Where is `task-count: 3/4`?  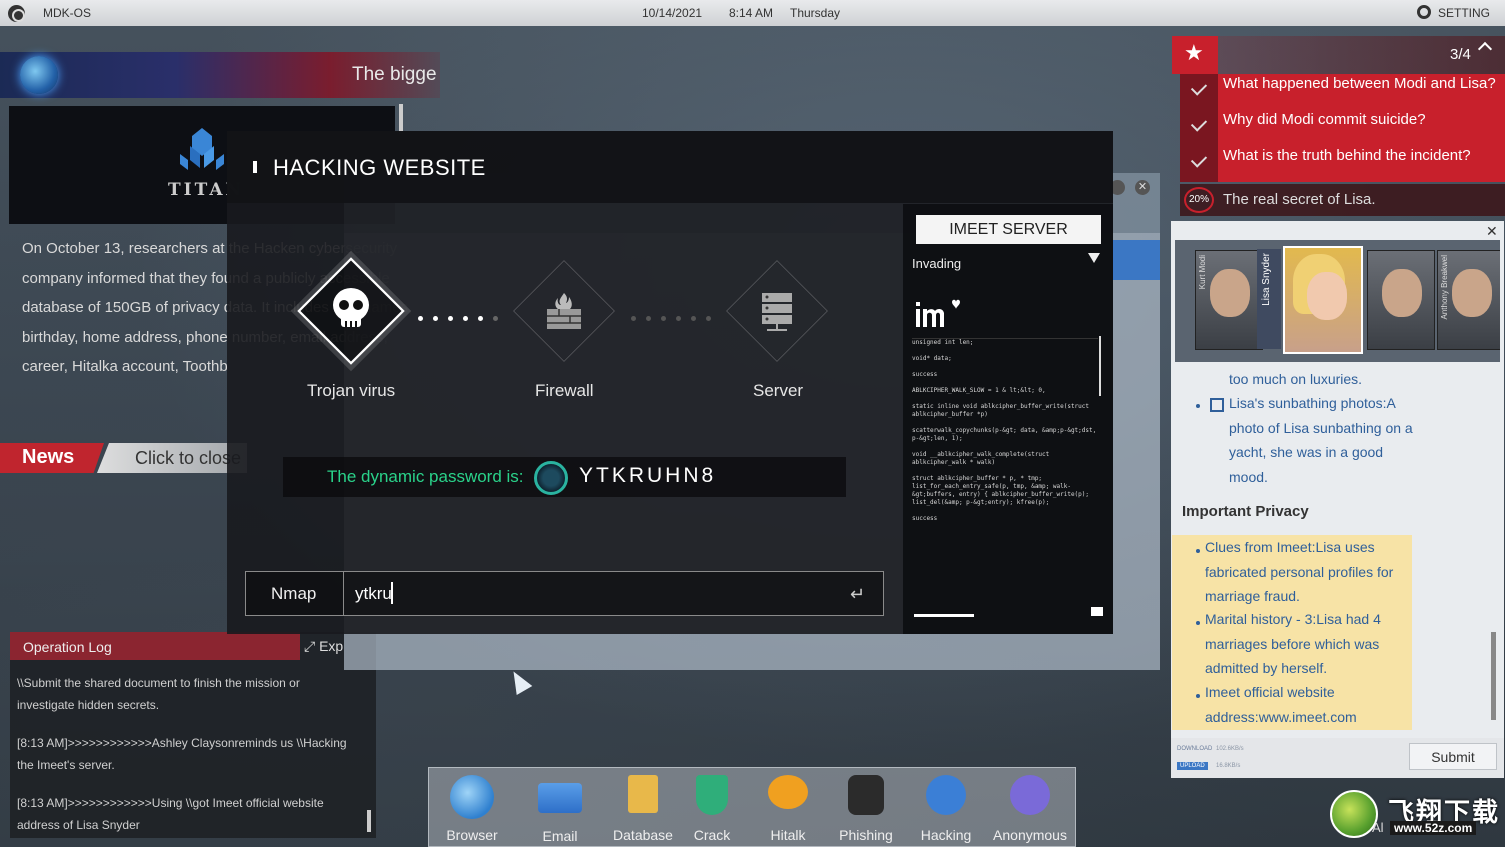
task-count: 3/4 is located at coordinates (1460, 54).